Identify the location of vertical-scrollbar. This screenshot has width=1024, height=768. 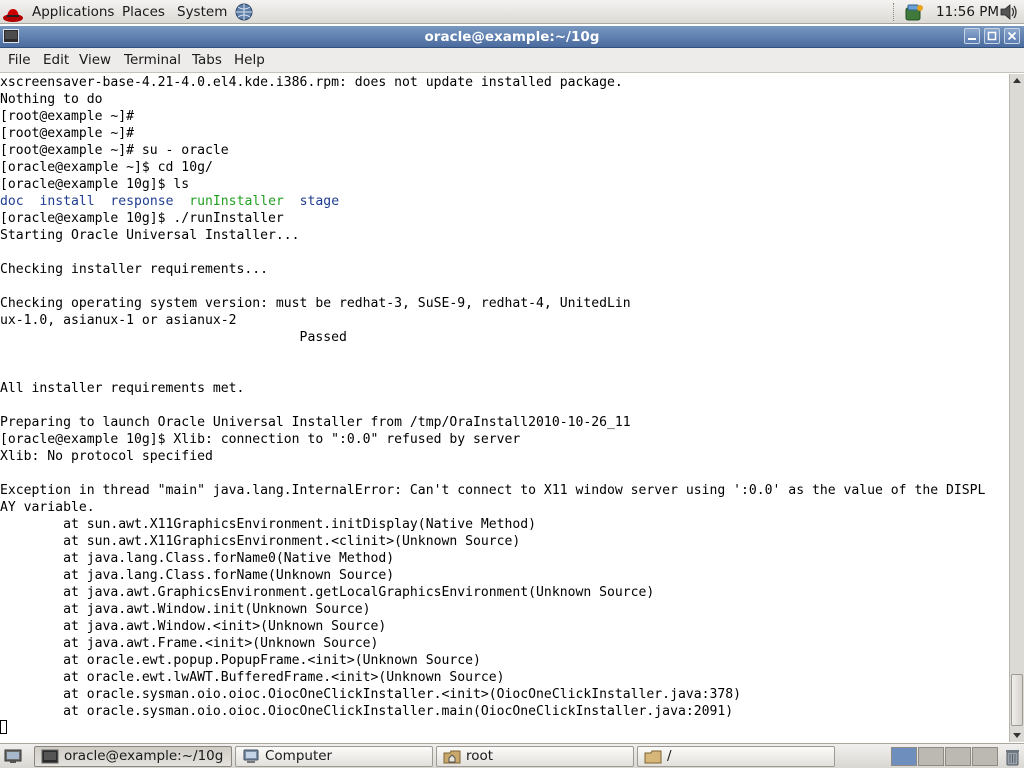
(1016, 408).